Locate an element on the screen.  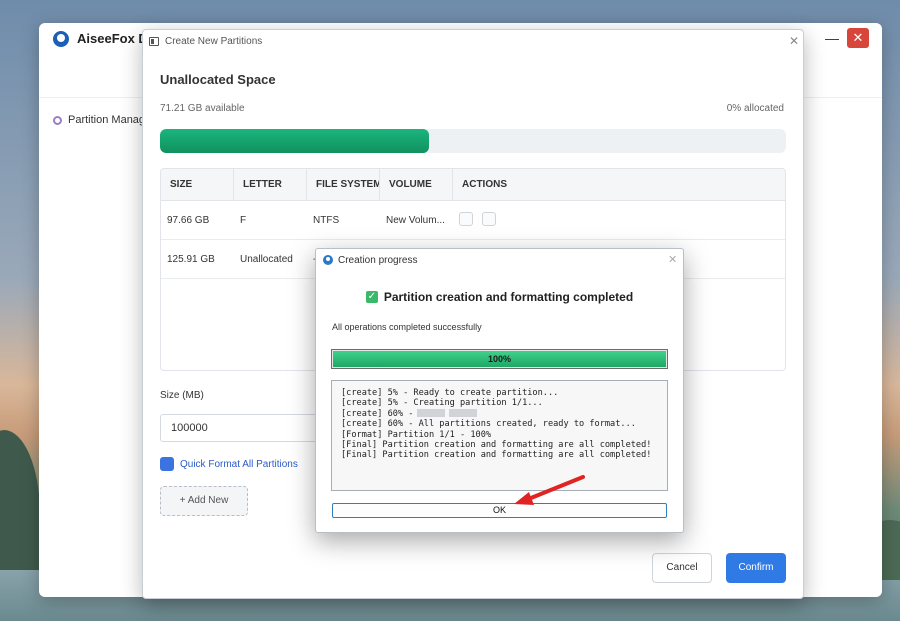
progress-percent-text: 100% is located at coordinates (499, 359).